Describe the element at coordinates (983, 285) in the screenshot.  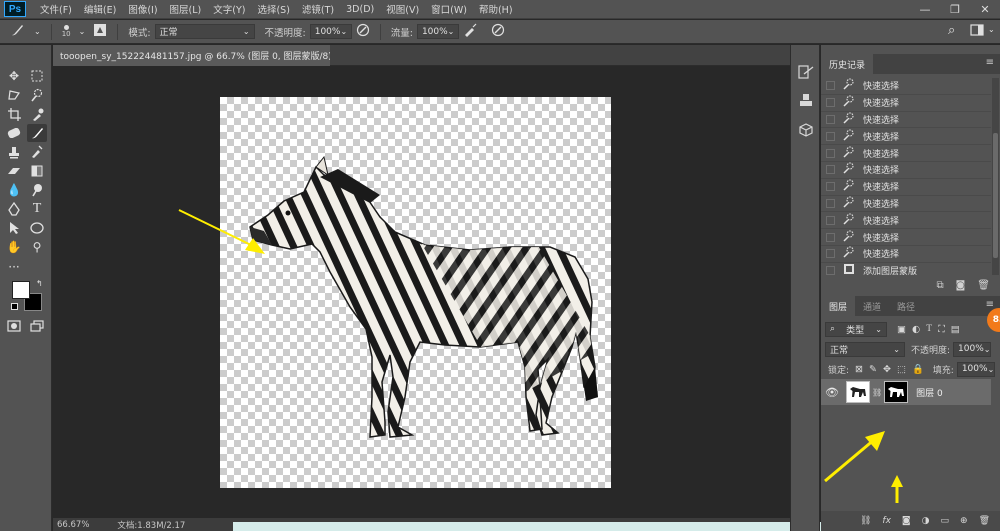
I see `delete-icon: 🗑` at that location.